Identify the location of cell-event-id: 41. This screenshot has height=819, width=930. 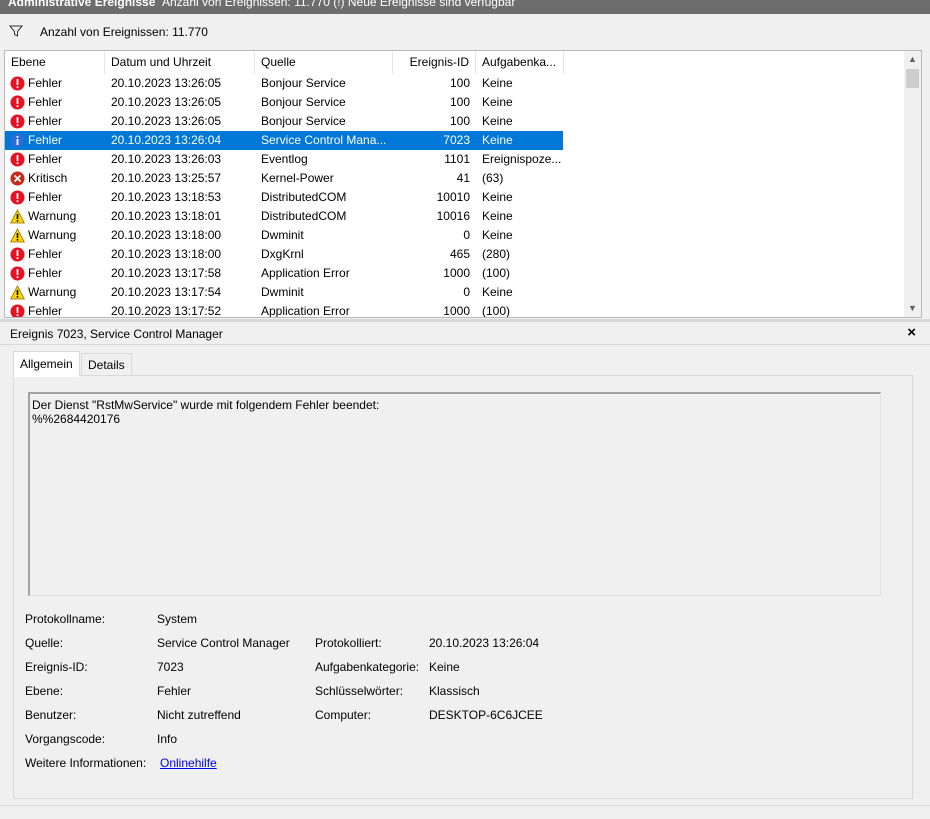
(463, 178).